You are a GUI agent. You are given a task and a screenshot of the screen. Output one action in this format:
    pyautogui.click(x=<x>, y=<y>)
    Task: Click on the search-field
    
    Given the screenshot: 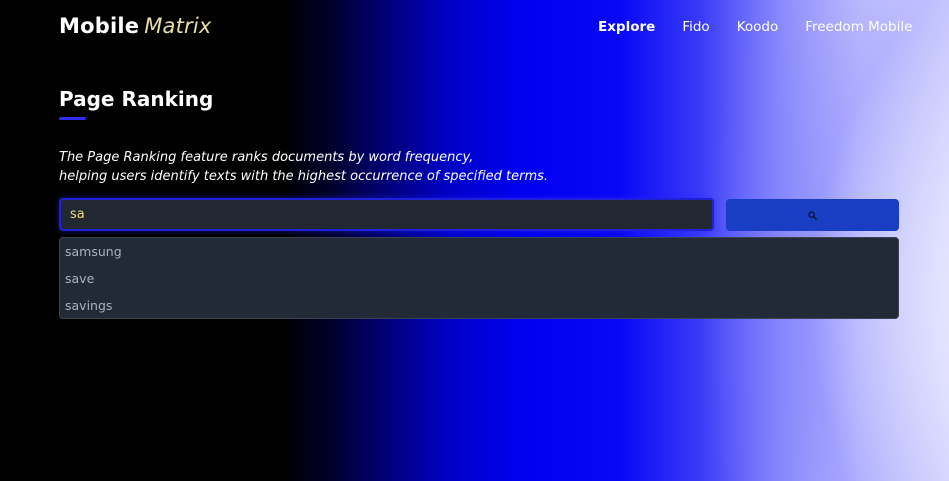 What is the action you would take?
    pyautogui.click(x=386, y=214)
    